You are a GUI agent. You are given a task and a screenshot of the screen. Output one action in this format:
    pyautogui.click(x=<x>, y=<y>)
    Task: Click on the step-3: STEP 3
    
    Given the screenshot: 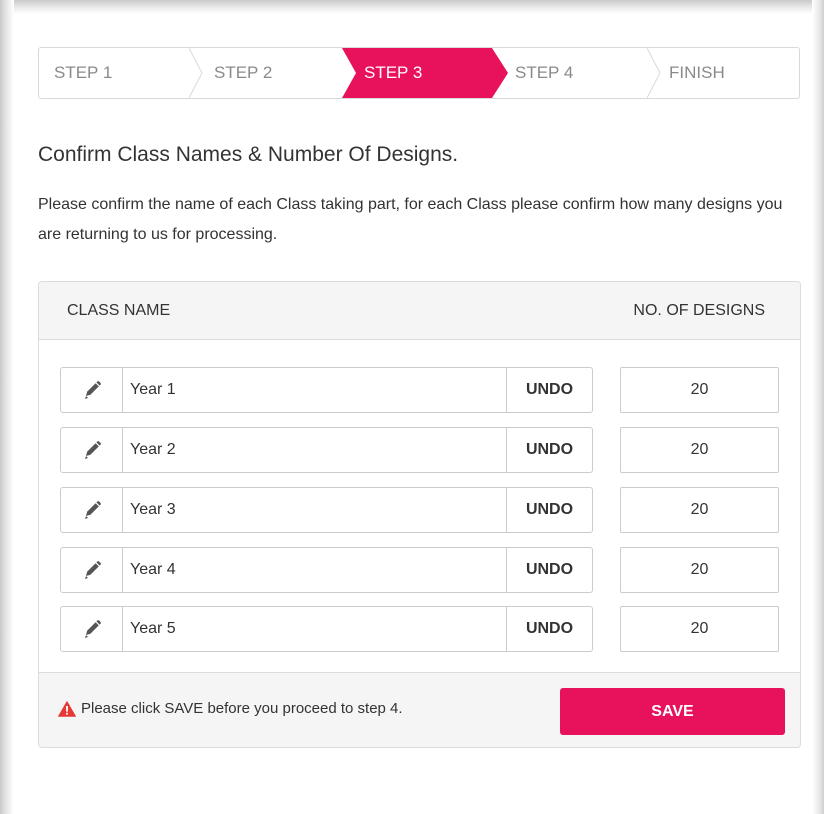 What is the action you would take?
    pyautogui.click(x=393, y=73)
    